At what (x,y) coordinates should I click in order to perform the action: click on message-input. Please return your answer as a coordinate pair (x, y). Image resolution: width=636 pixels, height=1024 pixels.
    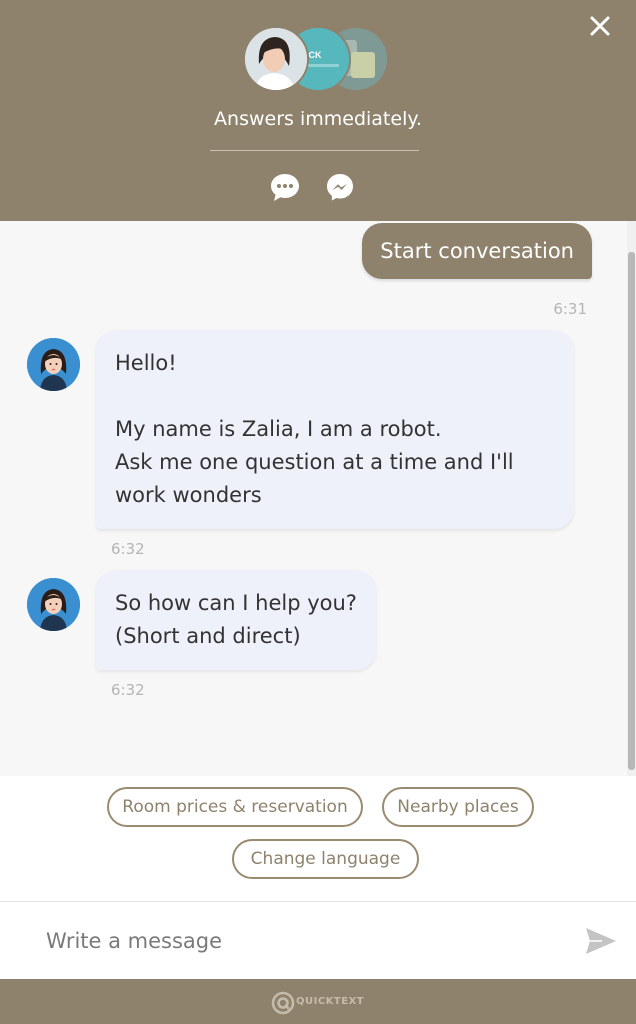
    Looking at the image, I should click on (306, 941).